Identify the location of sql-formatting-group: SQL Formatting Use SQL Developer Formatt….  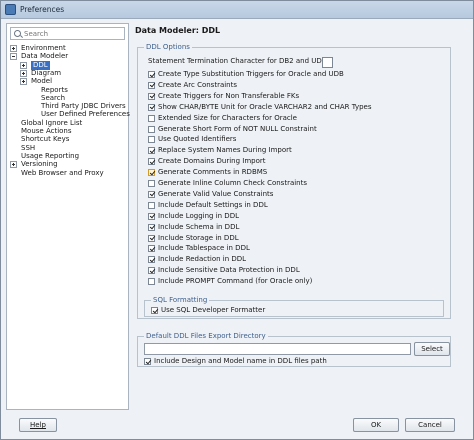
(294, 306).